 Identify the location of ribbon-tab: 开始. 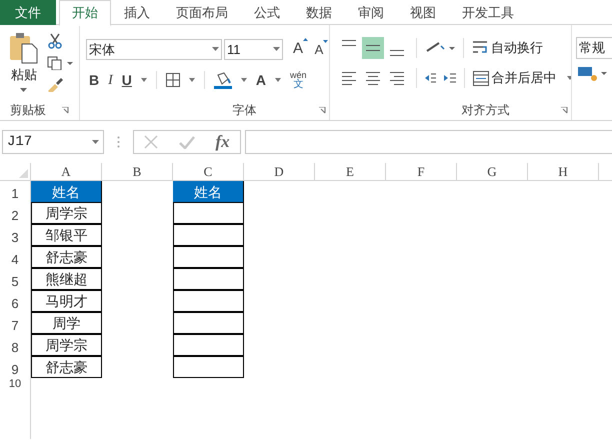
(85, 13).